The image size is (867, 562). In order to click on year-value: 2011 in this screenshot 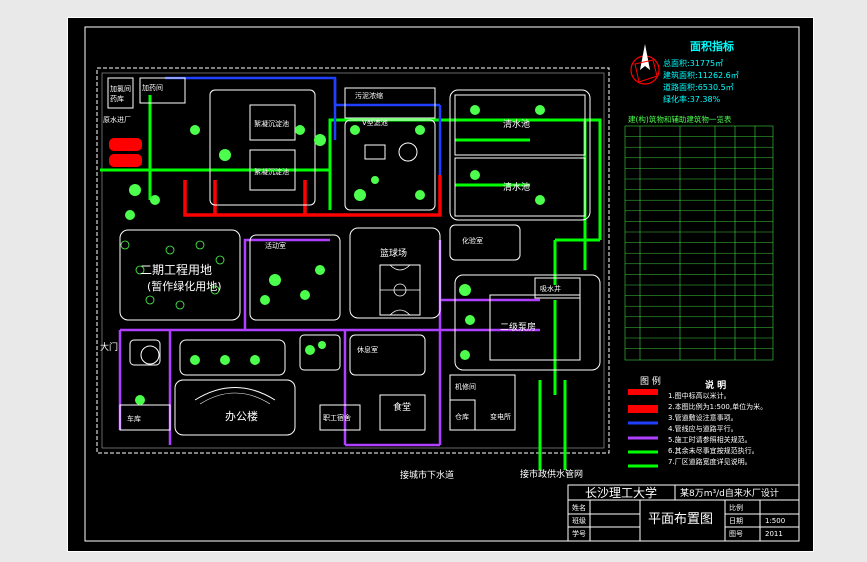, I will do `click(774, 534)`.